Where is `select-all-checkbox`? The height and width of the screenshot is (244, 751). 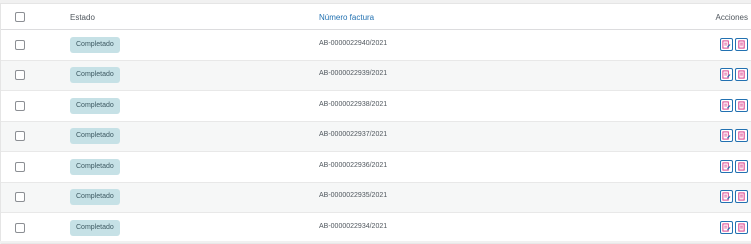
select-all-checkbox is located at coordinates (20, 16).